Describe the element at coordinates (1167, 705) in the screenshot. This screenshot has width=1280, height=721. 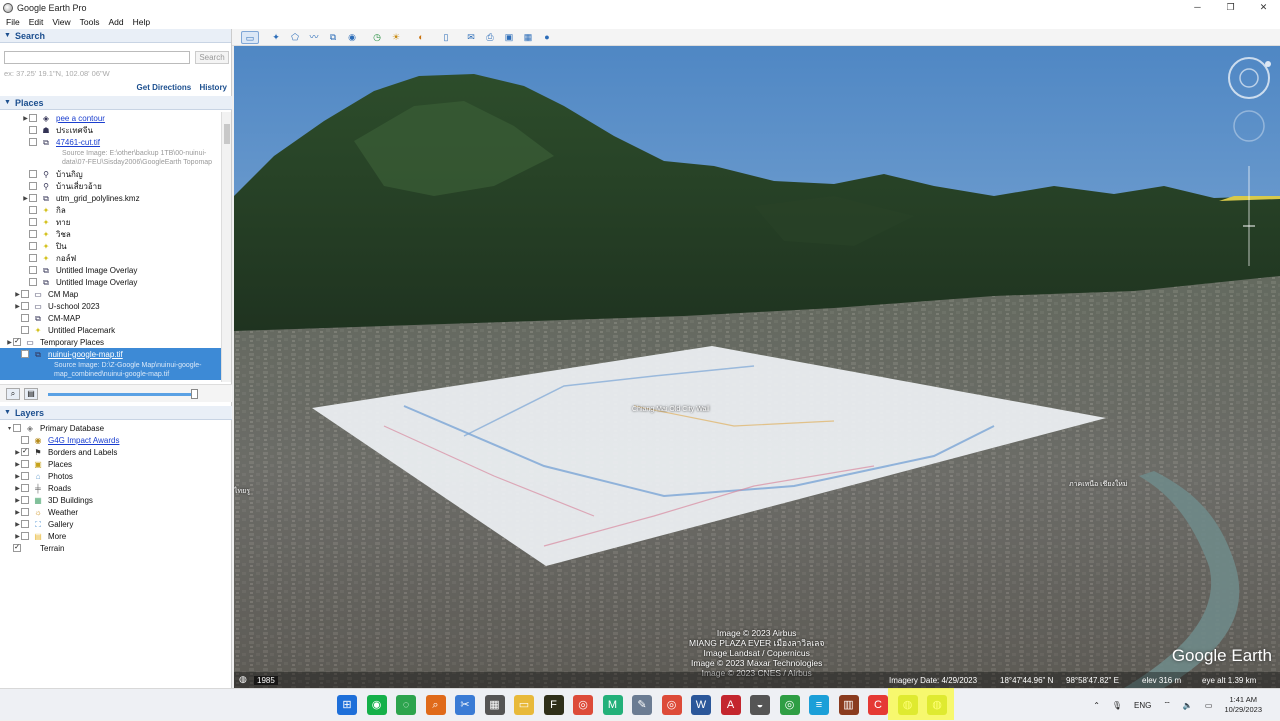
I see `wifi-icon: ⌔` at that location.